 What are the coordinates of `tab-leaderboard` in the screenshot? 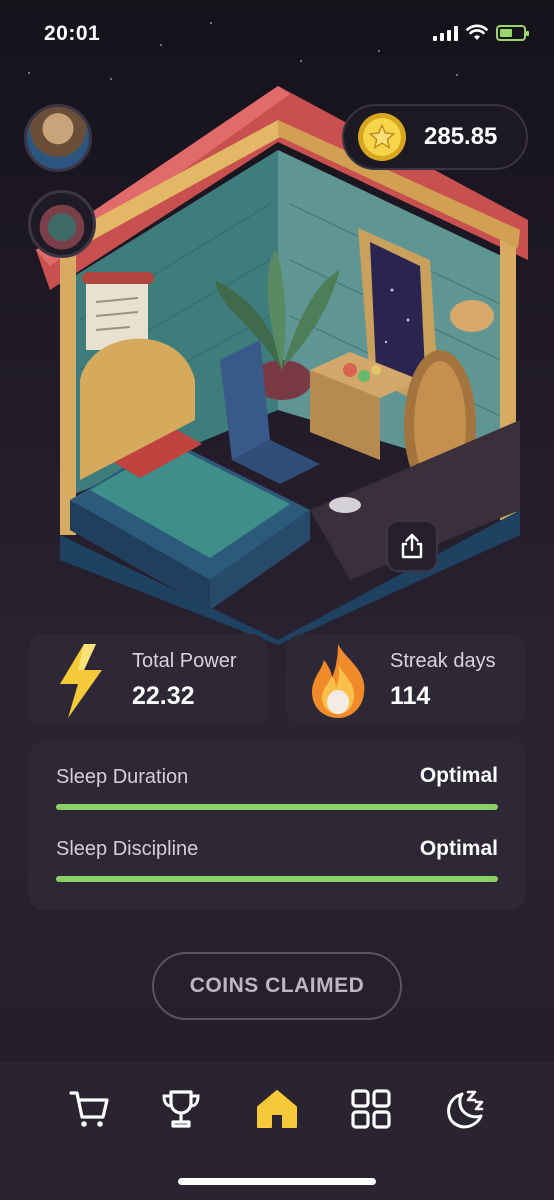 It's located at (181, 1109).